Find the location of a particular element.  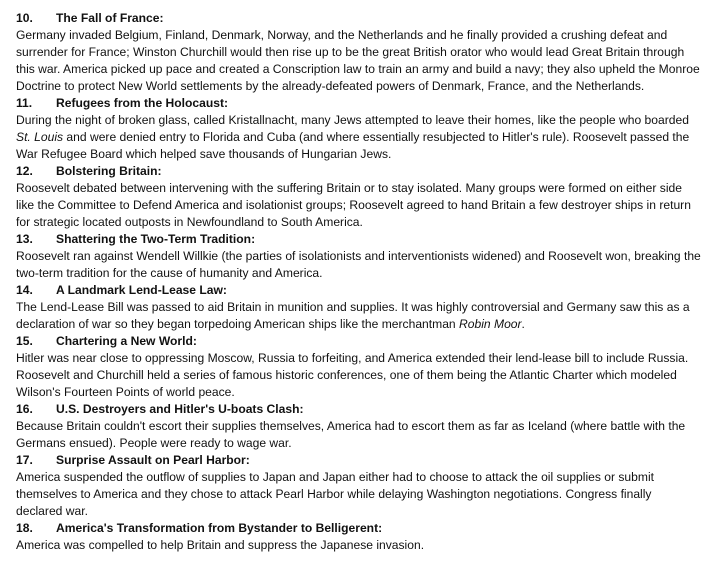

section-heading: 11. Refugees from the Holocaust: is located at coordinates (358, 103).